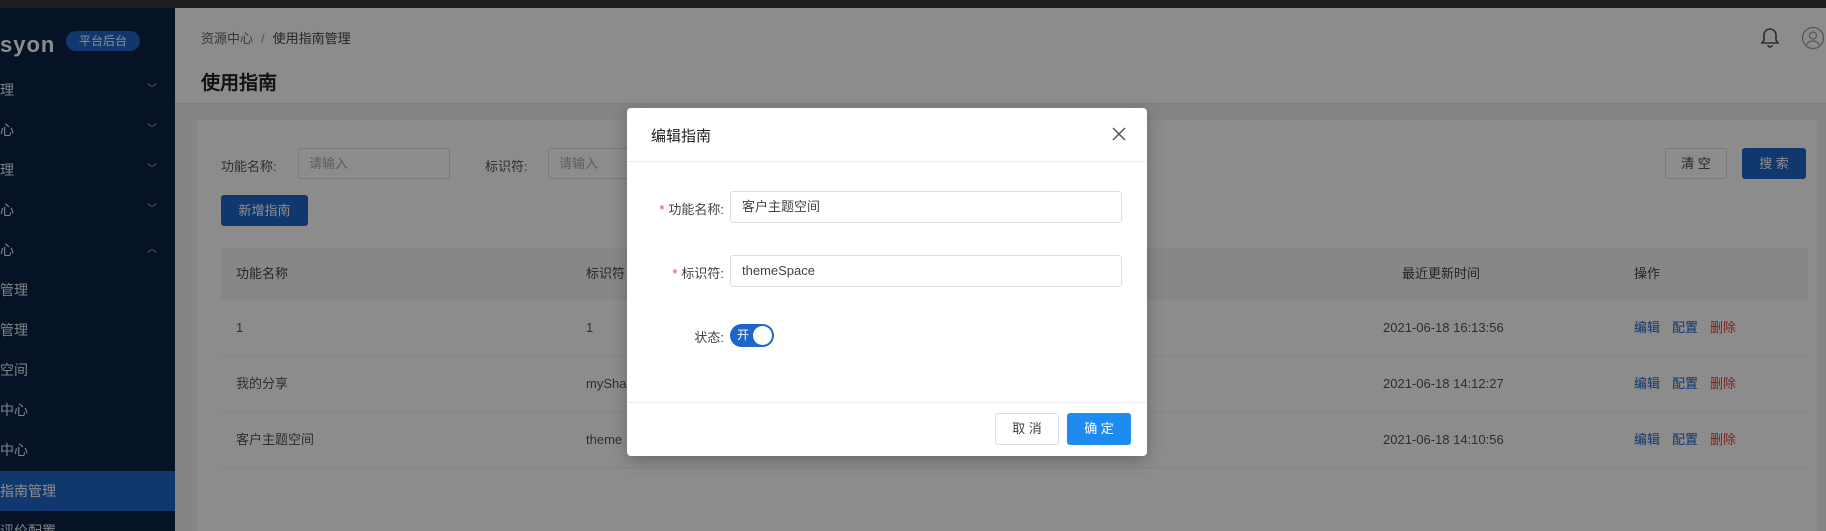  What do you see at coordinates (709, 337) in the screenshot?
I see `status-field-label: 状态:` at bounding box center [709, 337].